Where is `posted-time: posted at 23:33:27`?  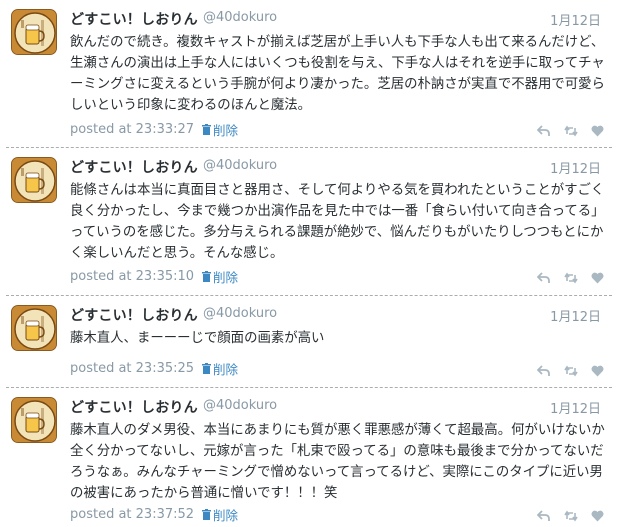 posted-time: posted at 23:33:27 is located at coordinates (132, 129).